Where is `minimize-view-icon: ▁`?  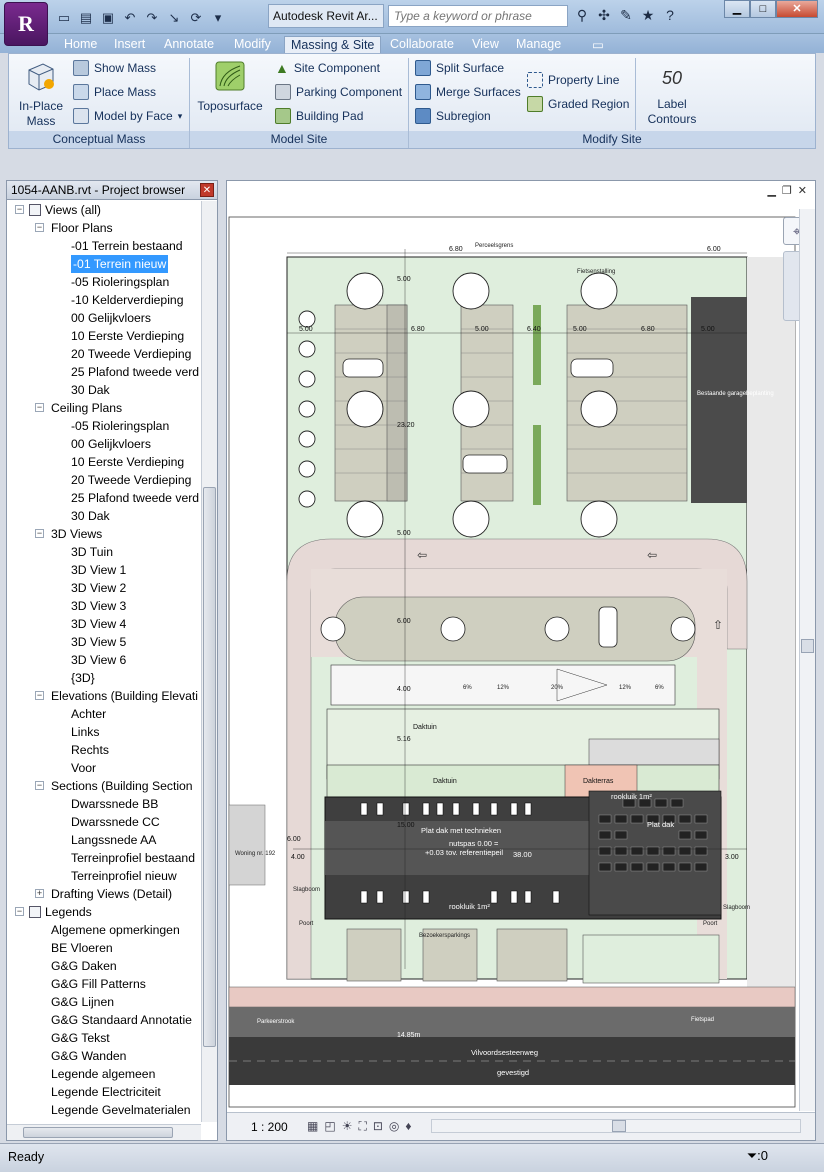 minimize-view-icon: ▁ is located at coordinates (771, 190).